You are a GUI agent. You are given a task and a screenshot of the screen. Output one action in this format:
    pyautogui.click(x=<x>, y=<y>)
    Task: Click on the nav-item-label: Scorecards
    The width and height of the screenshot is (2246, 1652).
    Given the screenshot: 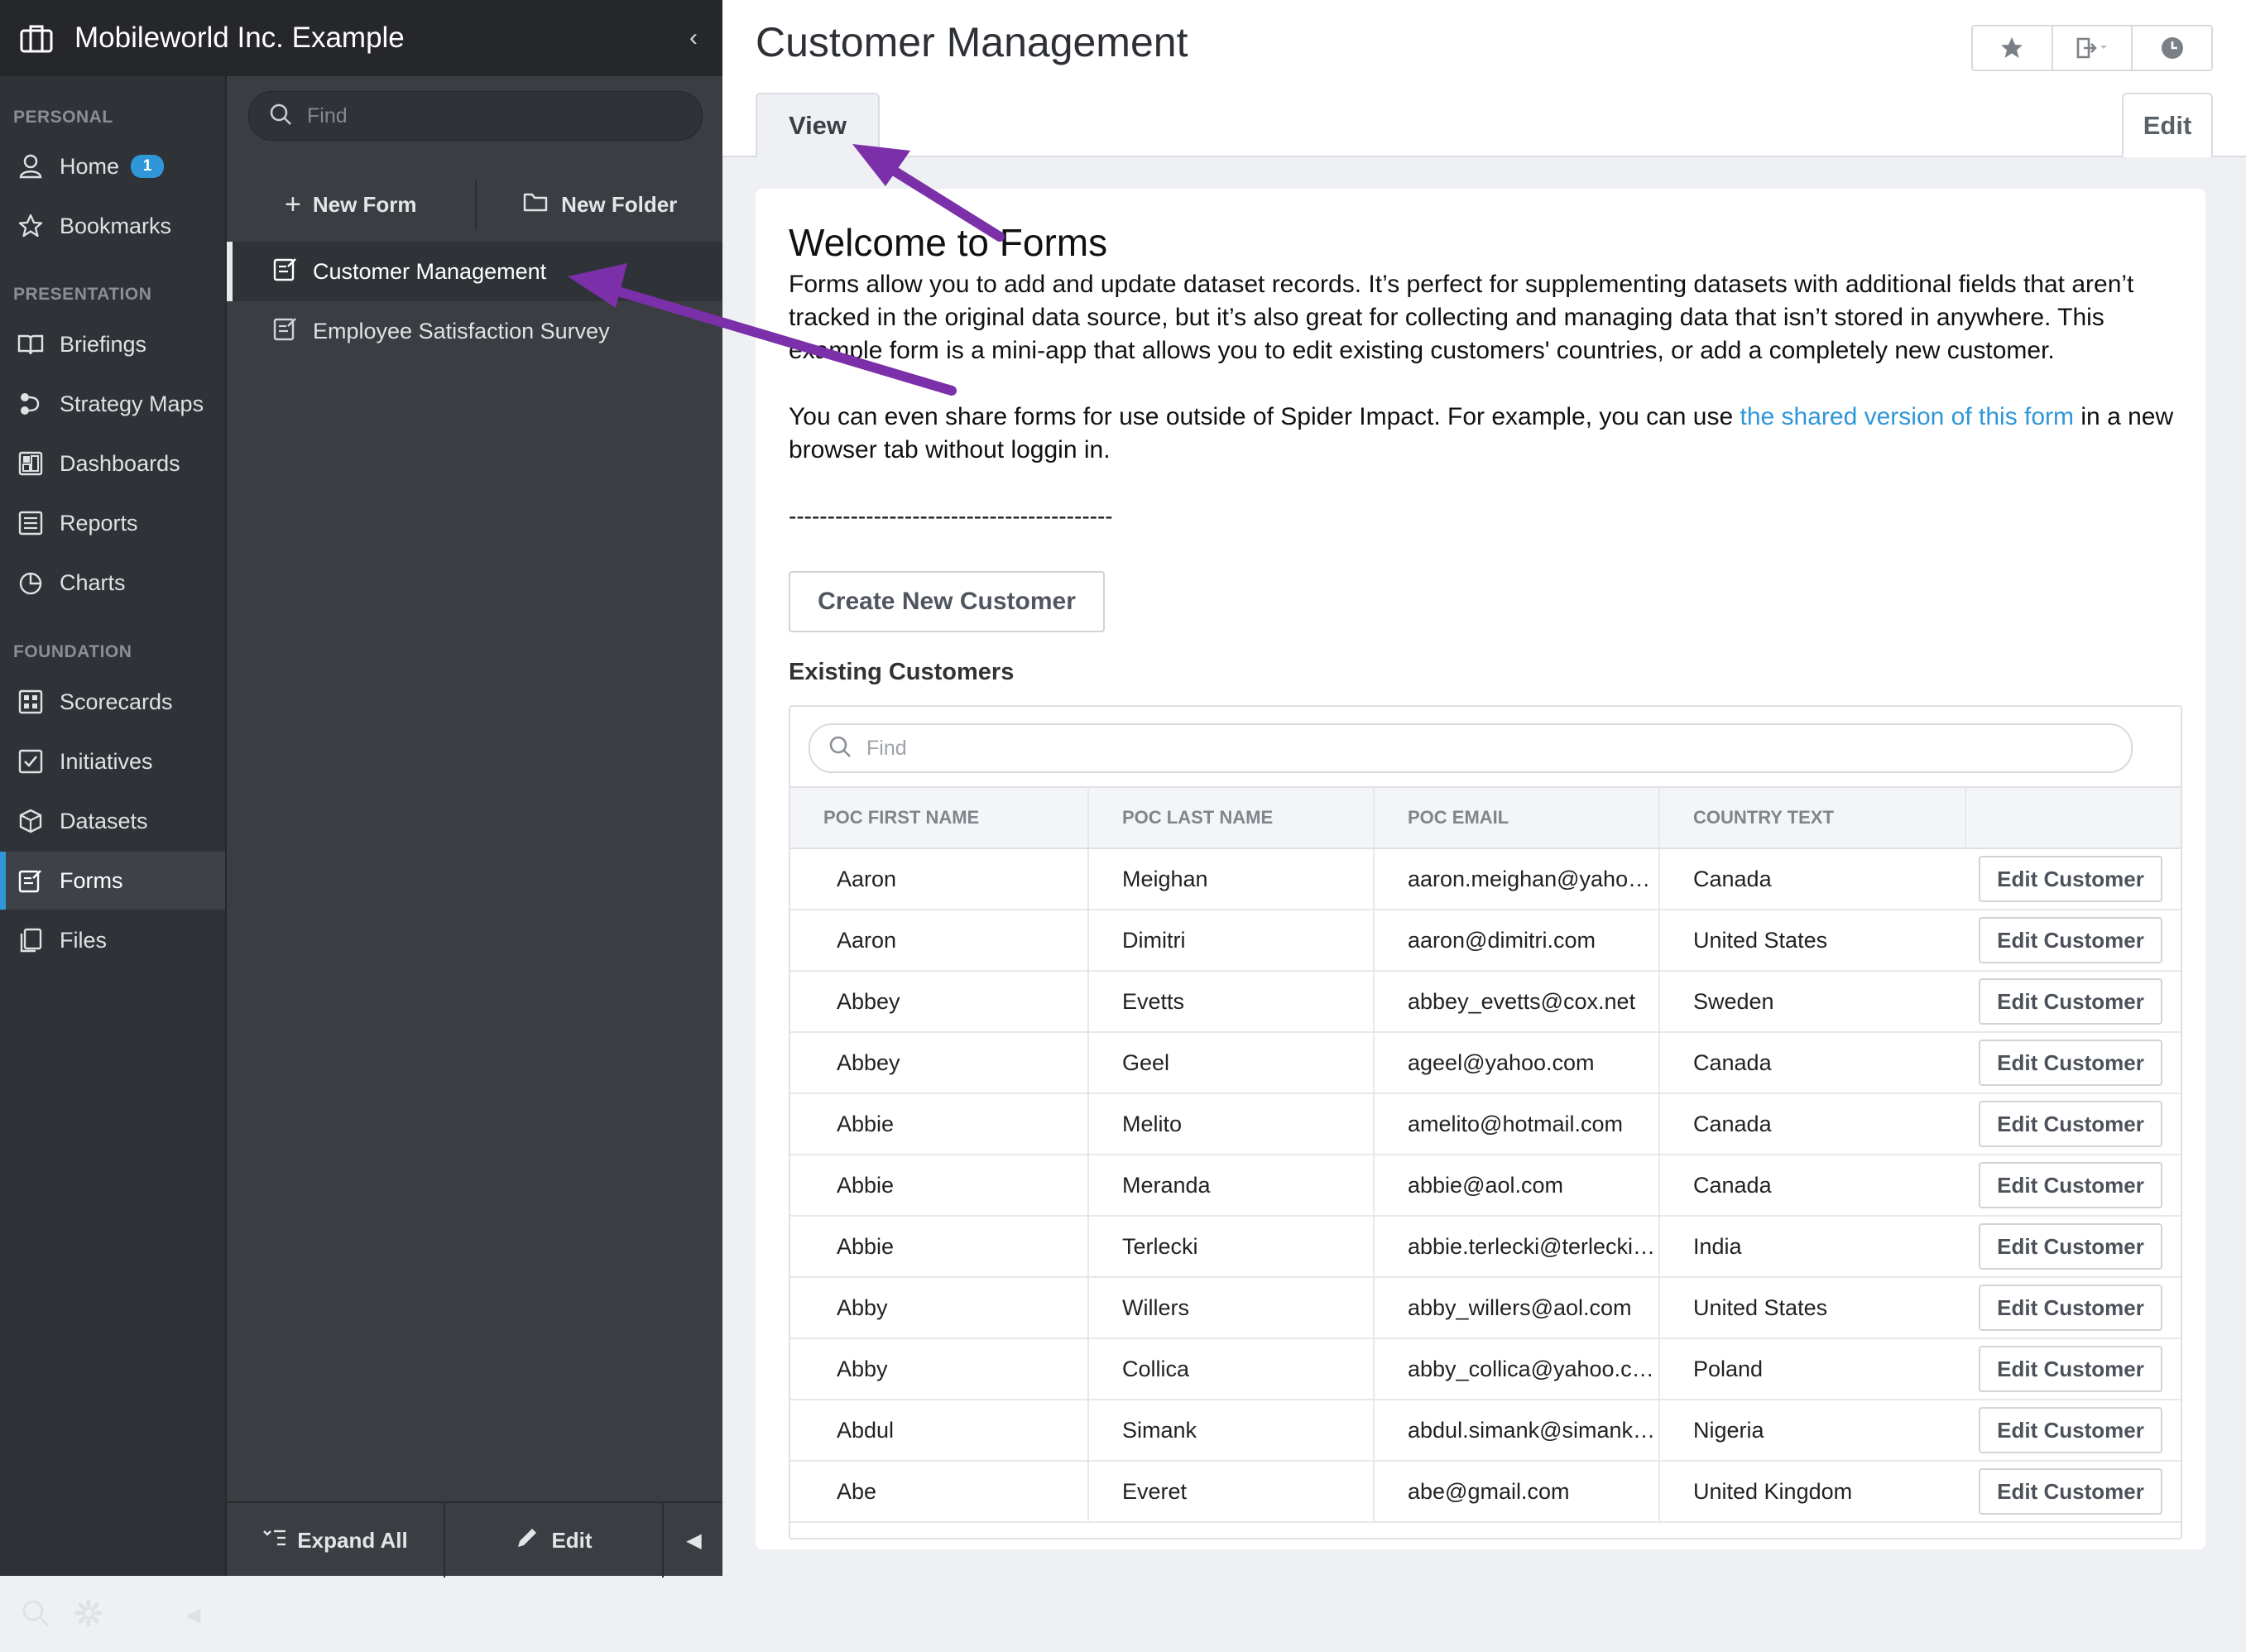 What is the action you would take?
    pyautogui.click(x=117, y=701)
    